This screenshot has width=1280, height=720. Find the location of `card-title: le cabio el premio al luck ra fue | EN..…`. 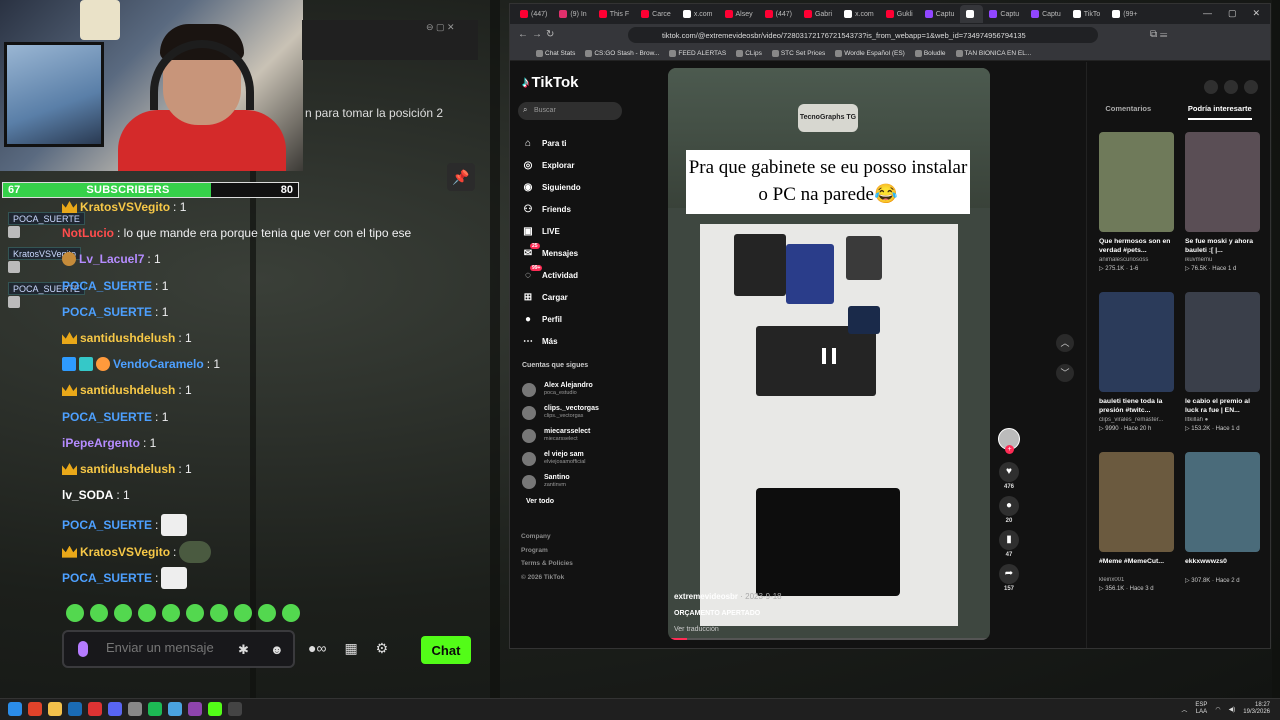

card-title: le cabio el premio al luck ra fue | EN..… is located at coordinates (1222, 406).